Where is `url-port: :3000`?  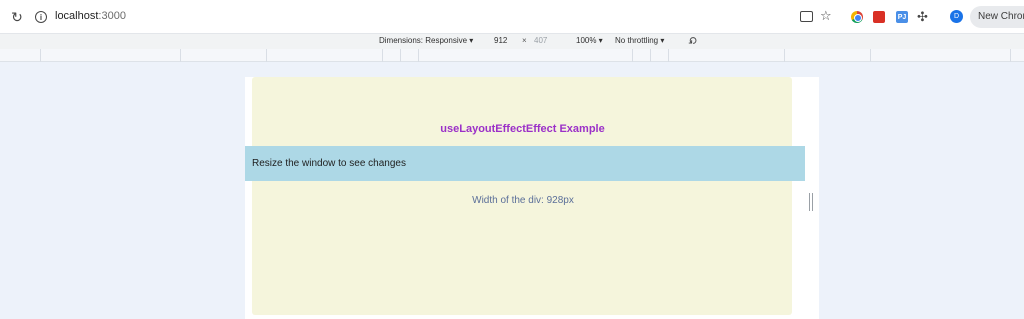 url-port: :3000 is located at coordinates (112, 16).